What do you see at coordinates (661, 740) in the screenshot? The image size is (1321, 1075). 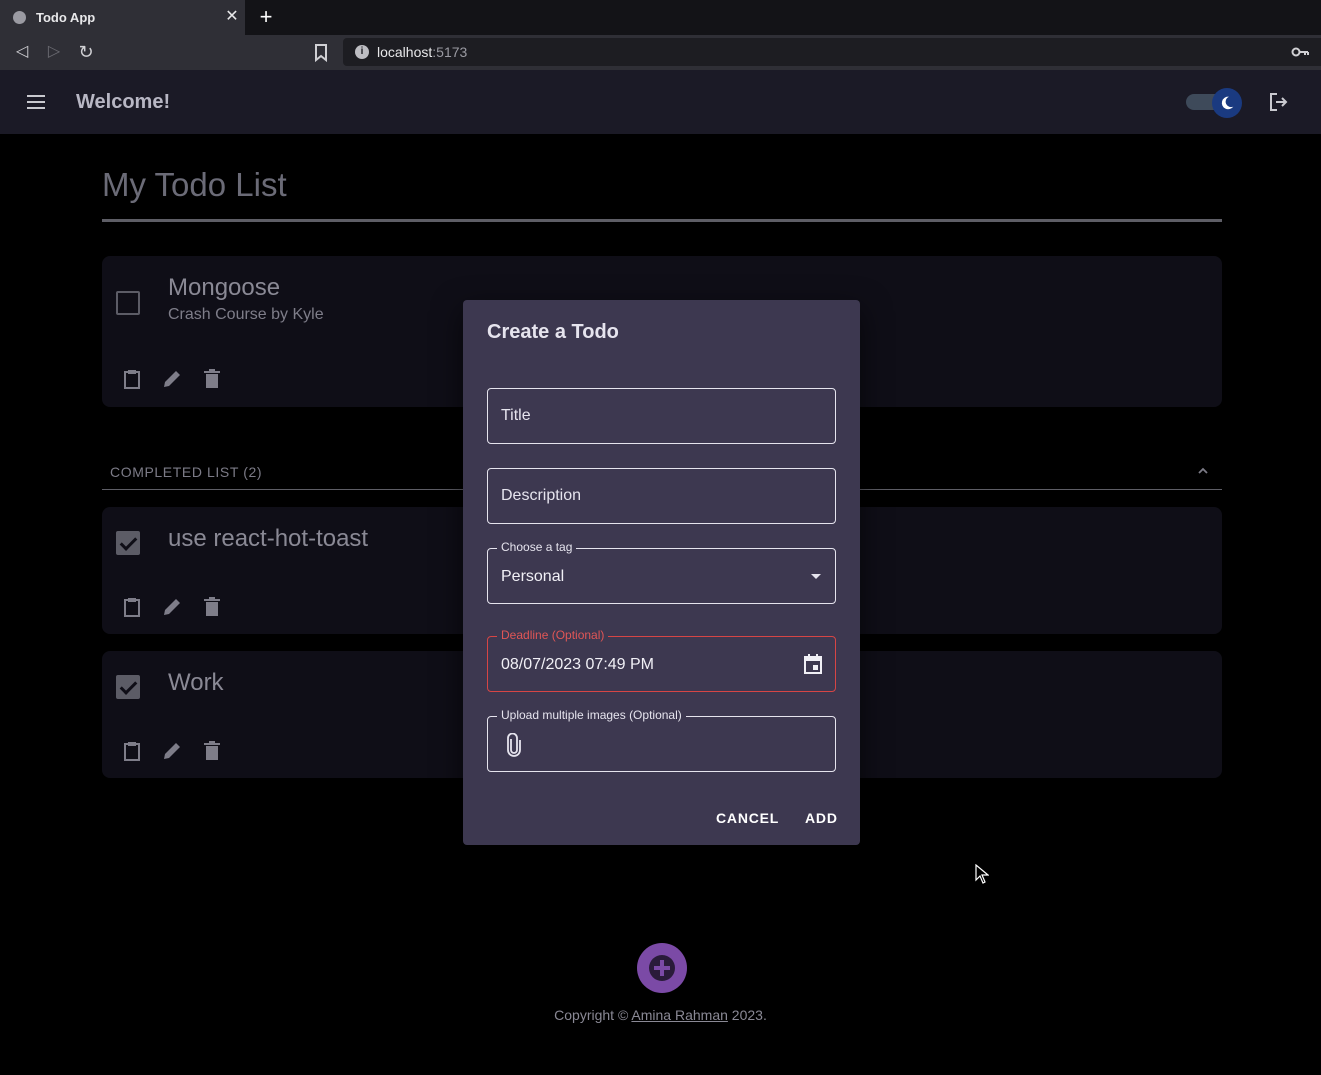 I see `image-upload-input: Upload multiple images (Optional)` at bounding box center [661, 740].